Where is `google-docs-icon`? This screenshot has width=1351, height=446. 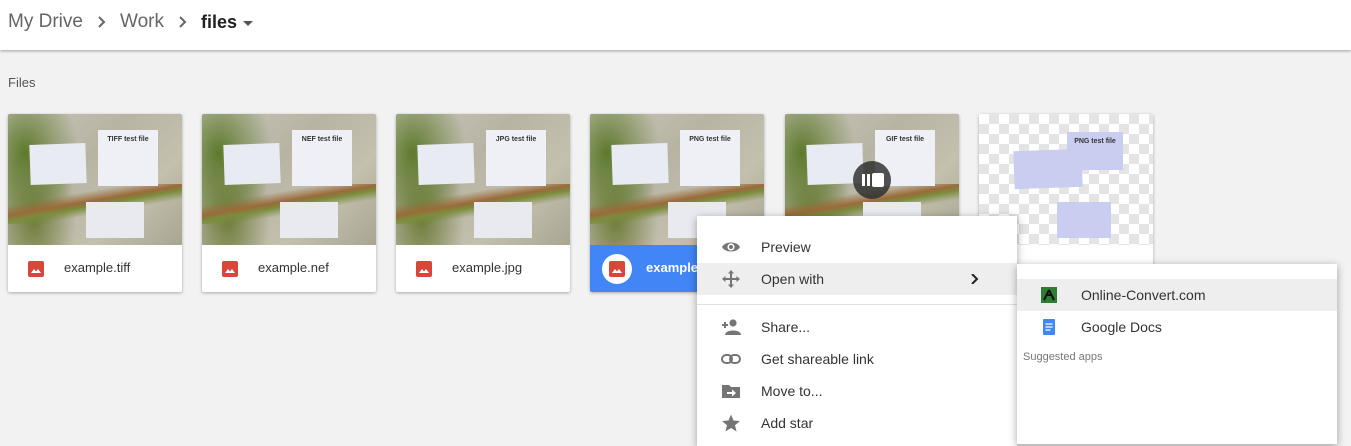 google-docs-icon is located at coordinates (1049, 327).